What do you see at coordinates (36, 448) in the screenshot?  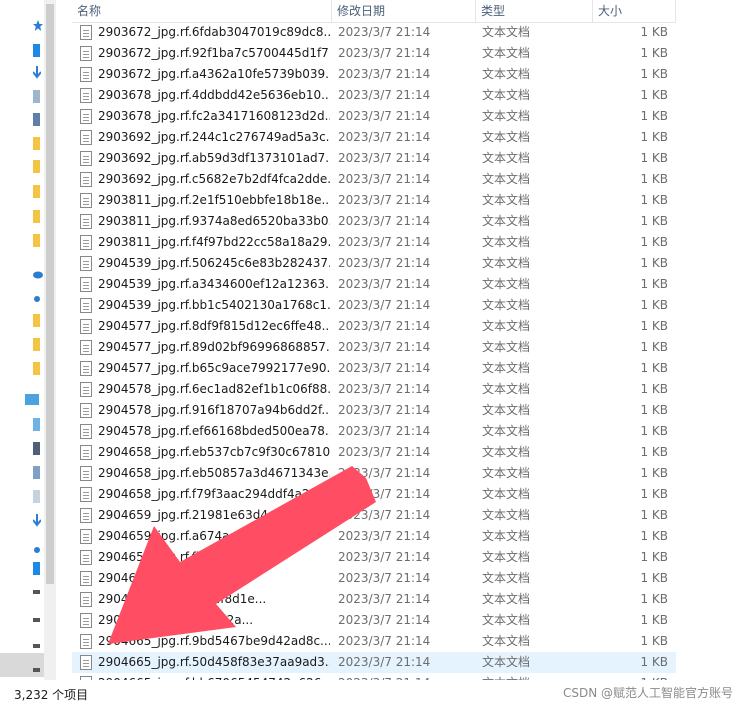 I see `video-icon` at bounding box center [36, 448].